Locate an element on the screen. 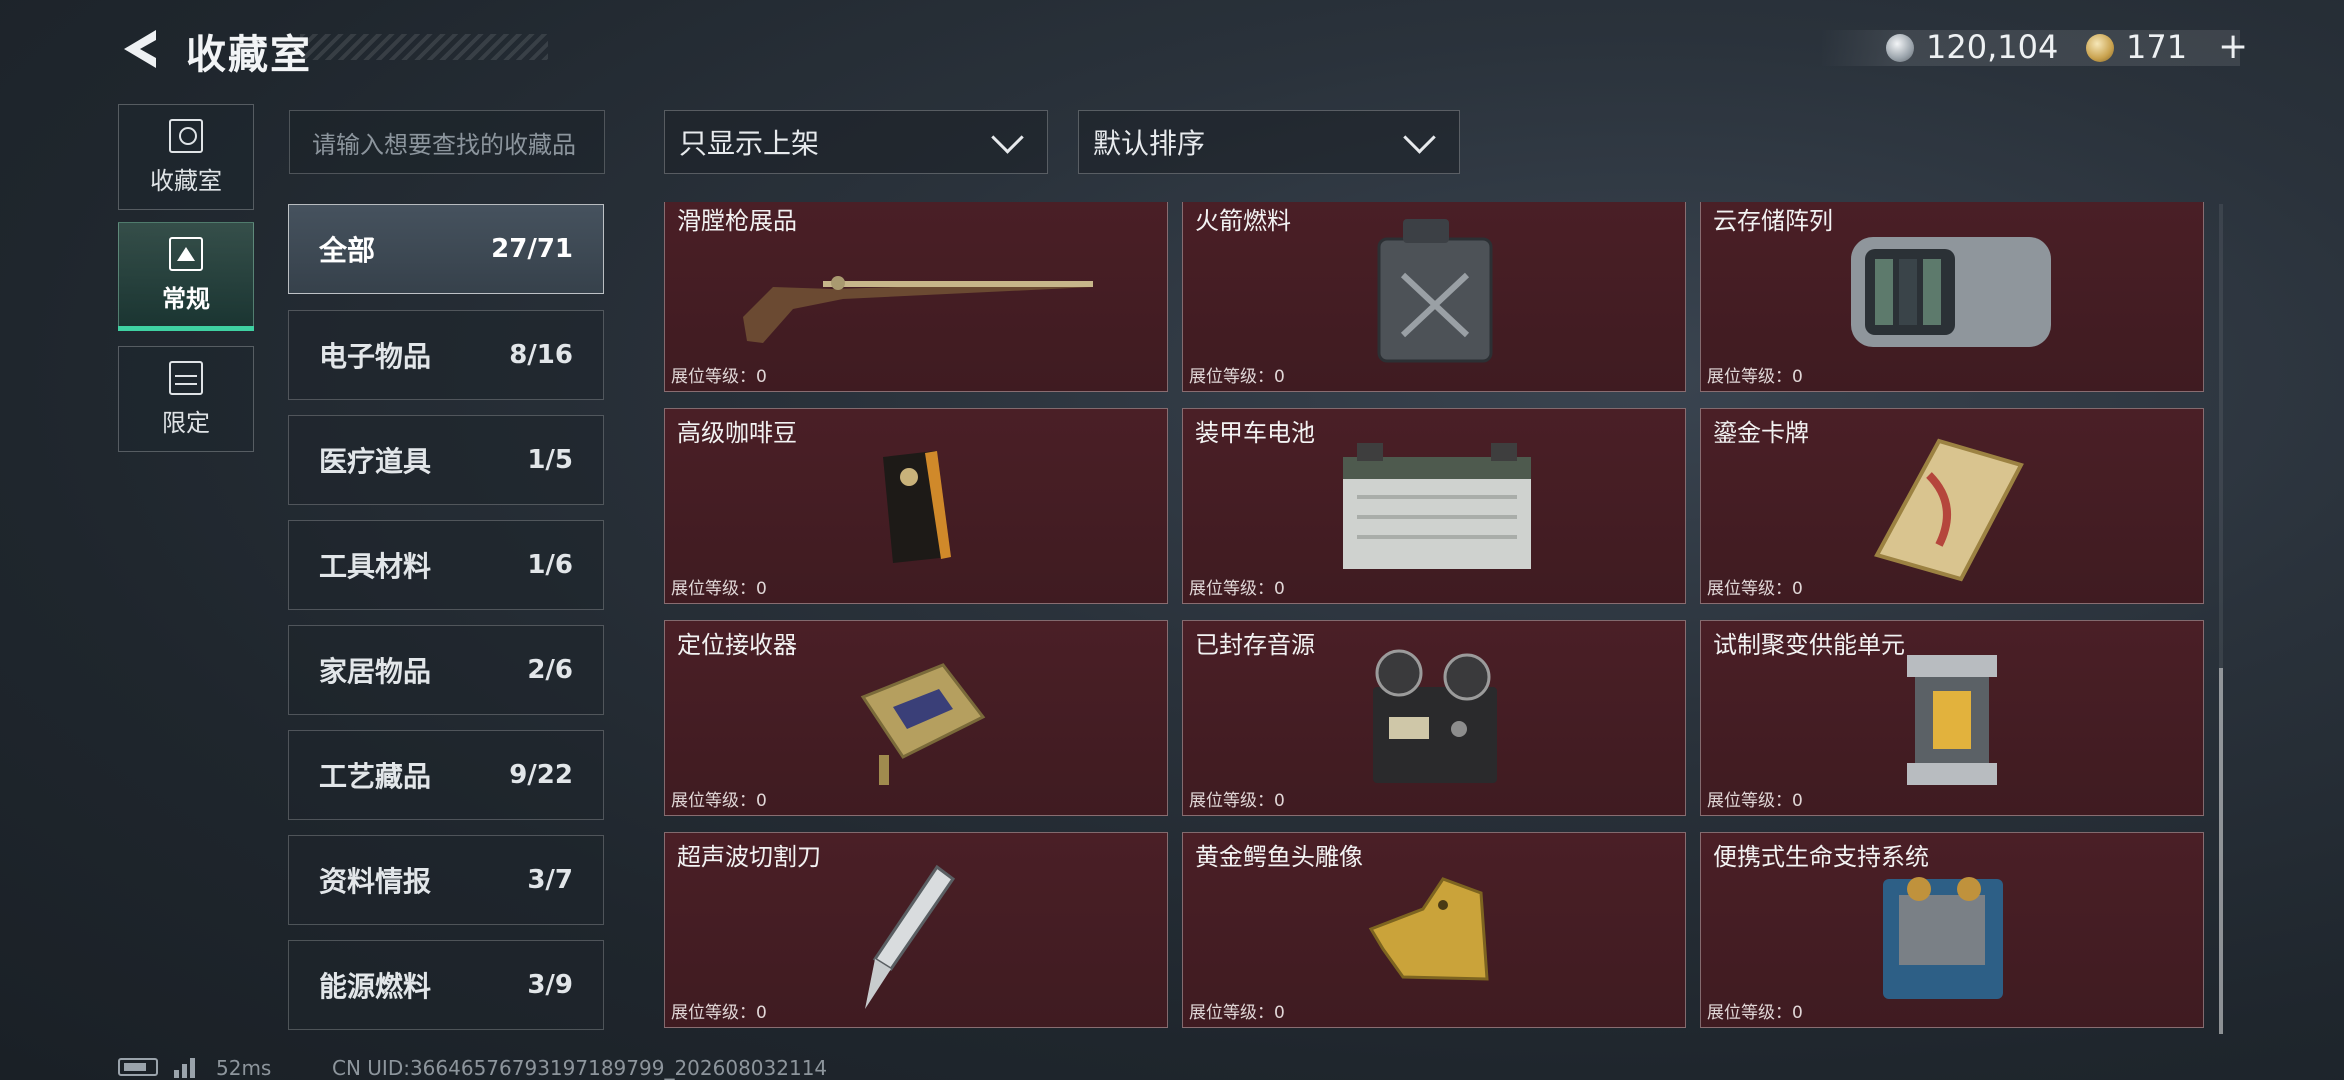  category-count: 1/6 is located at coordinates (550, 565).